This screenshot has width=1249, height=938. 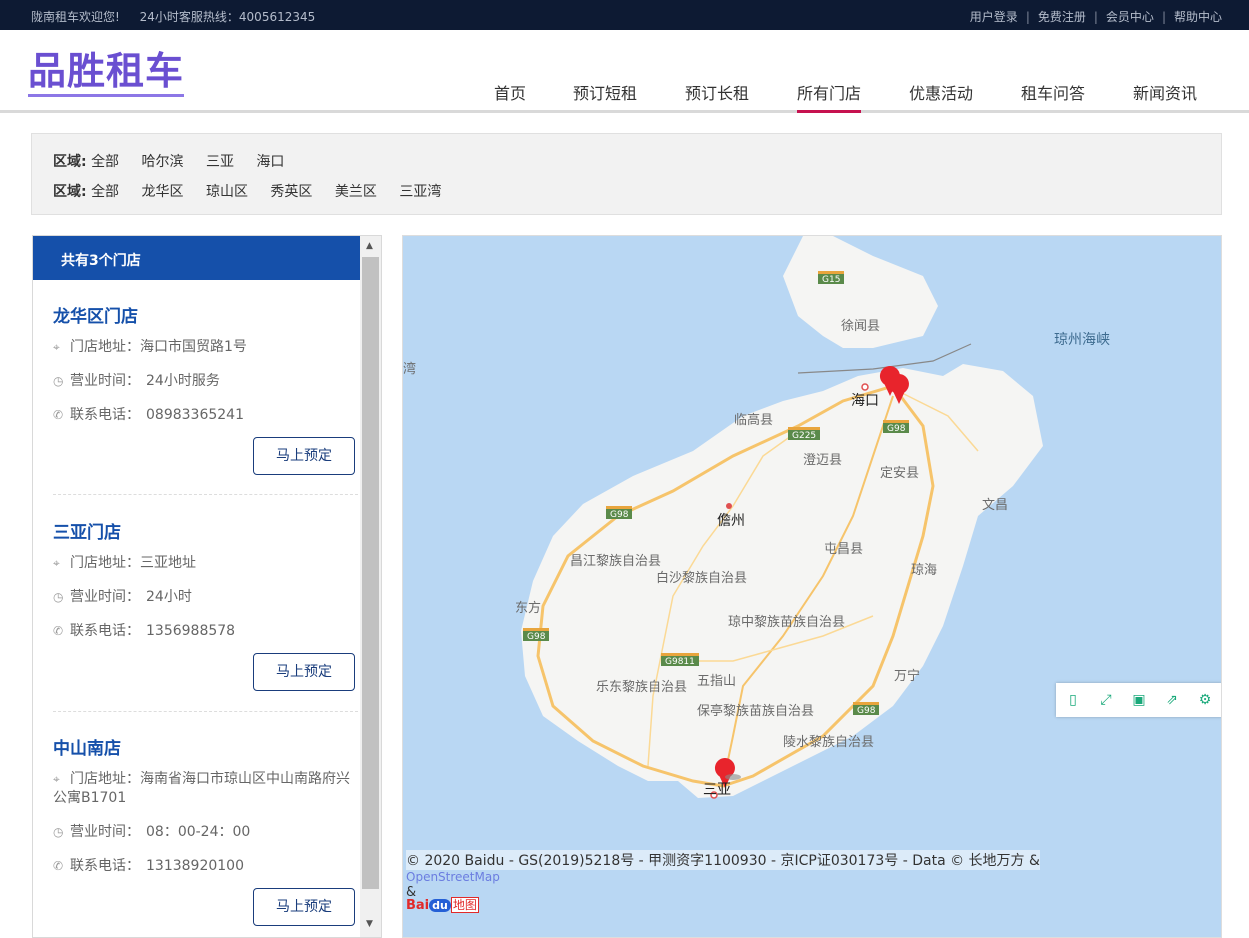 What do you see at coordinates (205, 314) in the screenshot?
I see `store-name: 龙华区门店` at bounding box center [205, 314].